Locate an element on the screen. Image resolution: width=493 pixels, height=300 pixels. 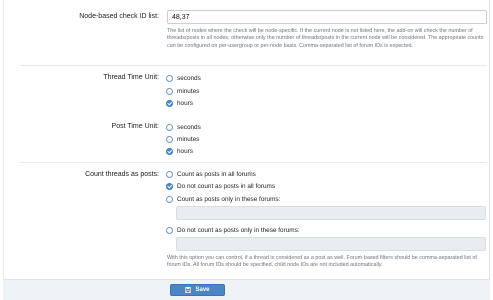
thread-time-option-seconds: seconds is located at coordinates (183, 78).